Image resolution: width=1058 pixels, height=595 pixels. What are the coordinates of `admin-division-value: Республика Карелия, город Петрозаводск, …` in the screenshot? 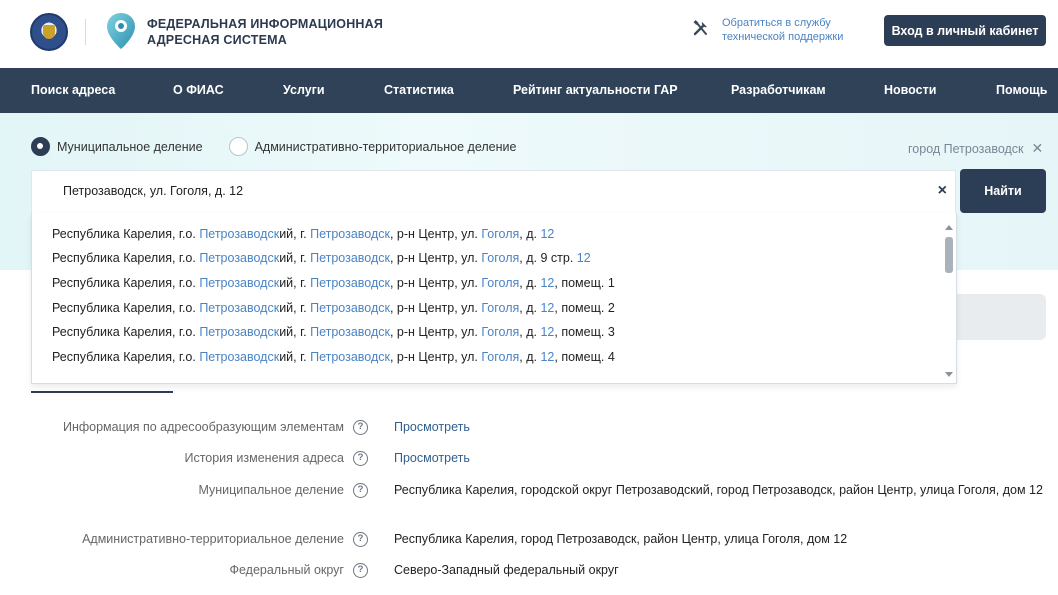 It's located at (621, 539).